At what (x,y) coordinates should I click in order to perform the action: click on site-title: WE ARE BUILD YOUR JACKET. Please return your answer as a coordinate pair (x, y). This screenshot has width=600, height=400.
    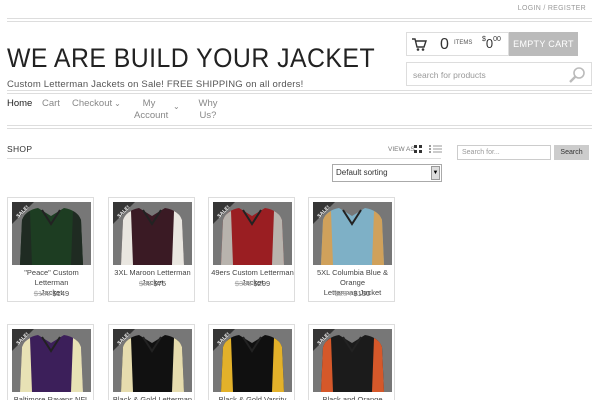
    Looking at the image, I should click on (191, 58).